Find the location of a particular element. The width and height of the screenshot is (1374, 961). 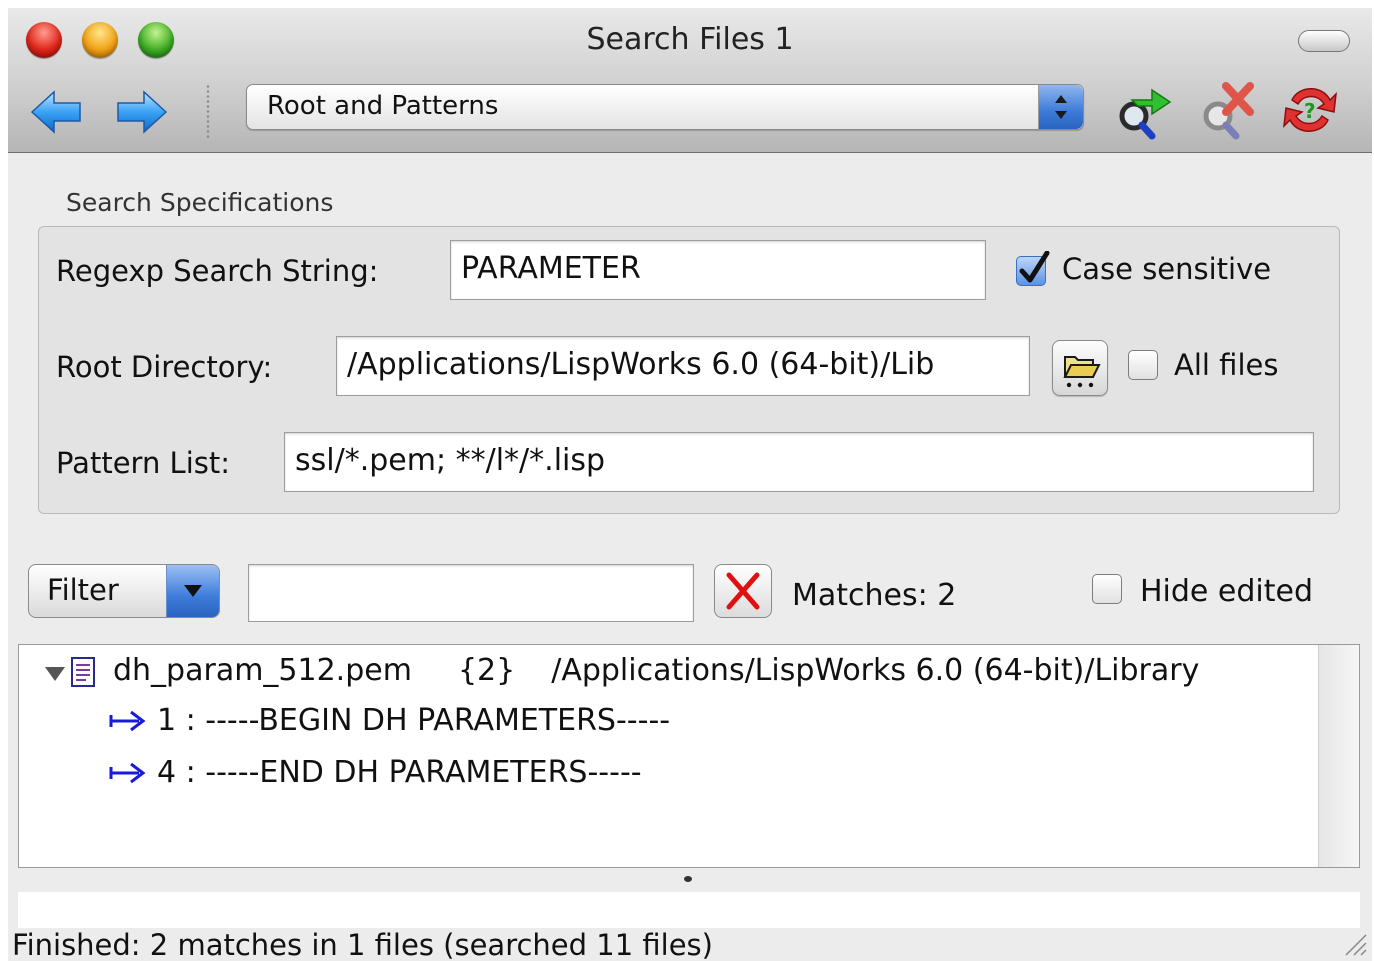

clear-filter-button is located at coordinates (743, 591).